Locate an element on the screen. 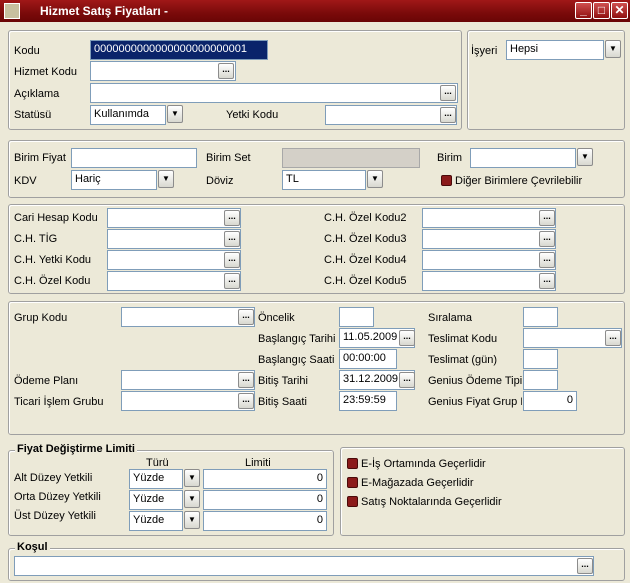 This screenshot has width=630, height=583. ust-duzey-turu-dropdown-button: ▼ is located at coordinates (192, 520).